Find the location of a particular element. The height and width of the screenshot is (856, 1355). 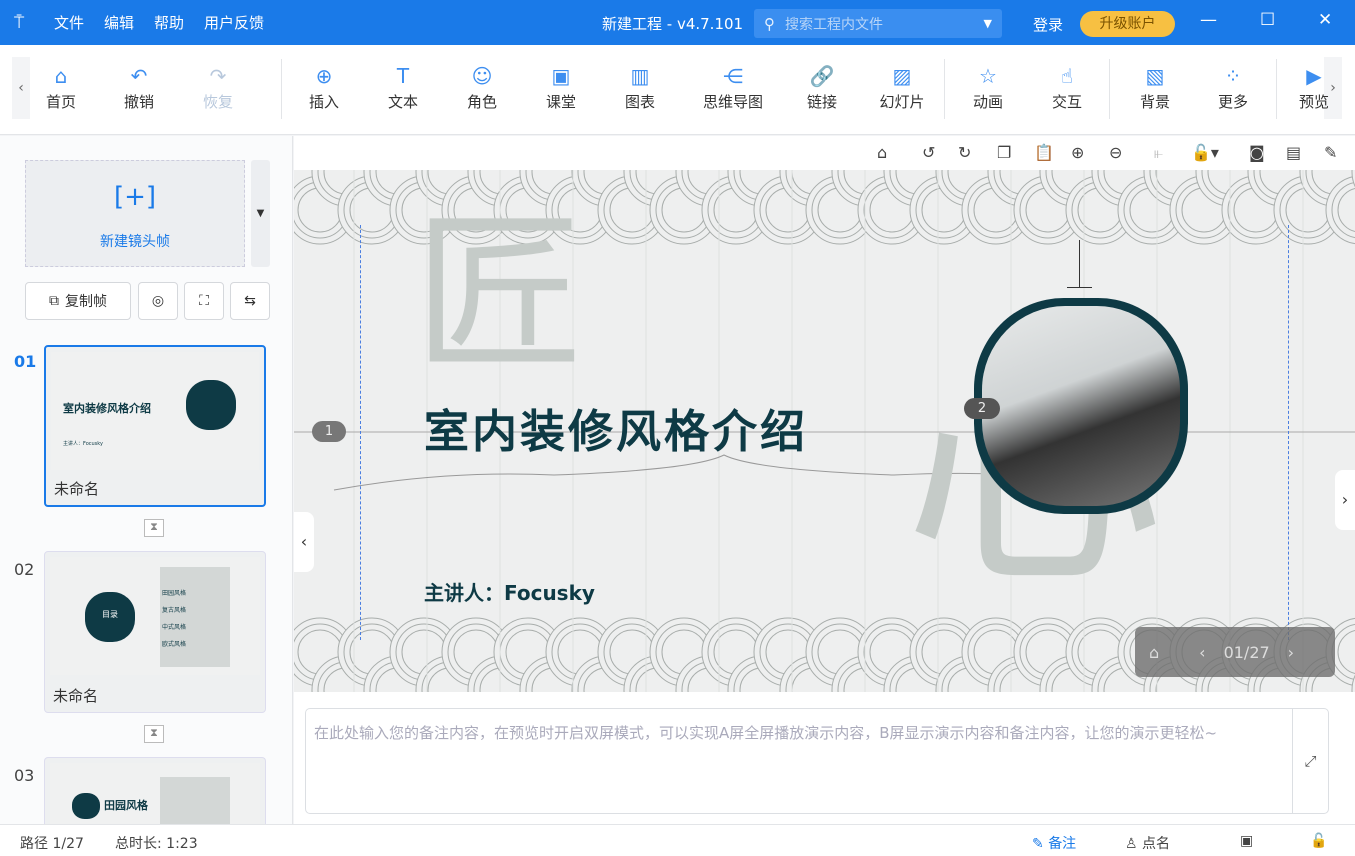

slide-title: 室内装修风格介绍 is located at coordinates (616, 427).